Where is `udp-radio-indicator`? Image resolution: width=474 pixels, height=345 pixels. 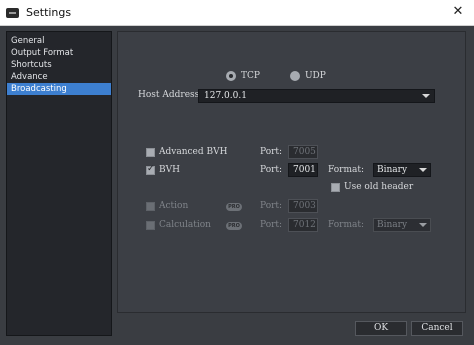 udp-radio-indicator is located at coordinates (294, 76).